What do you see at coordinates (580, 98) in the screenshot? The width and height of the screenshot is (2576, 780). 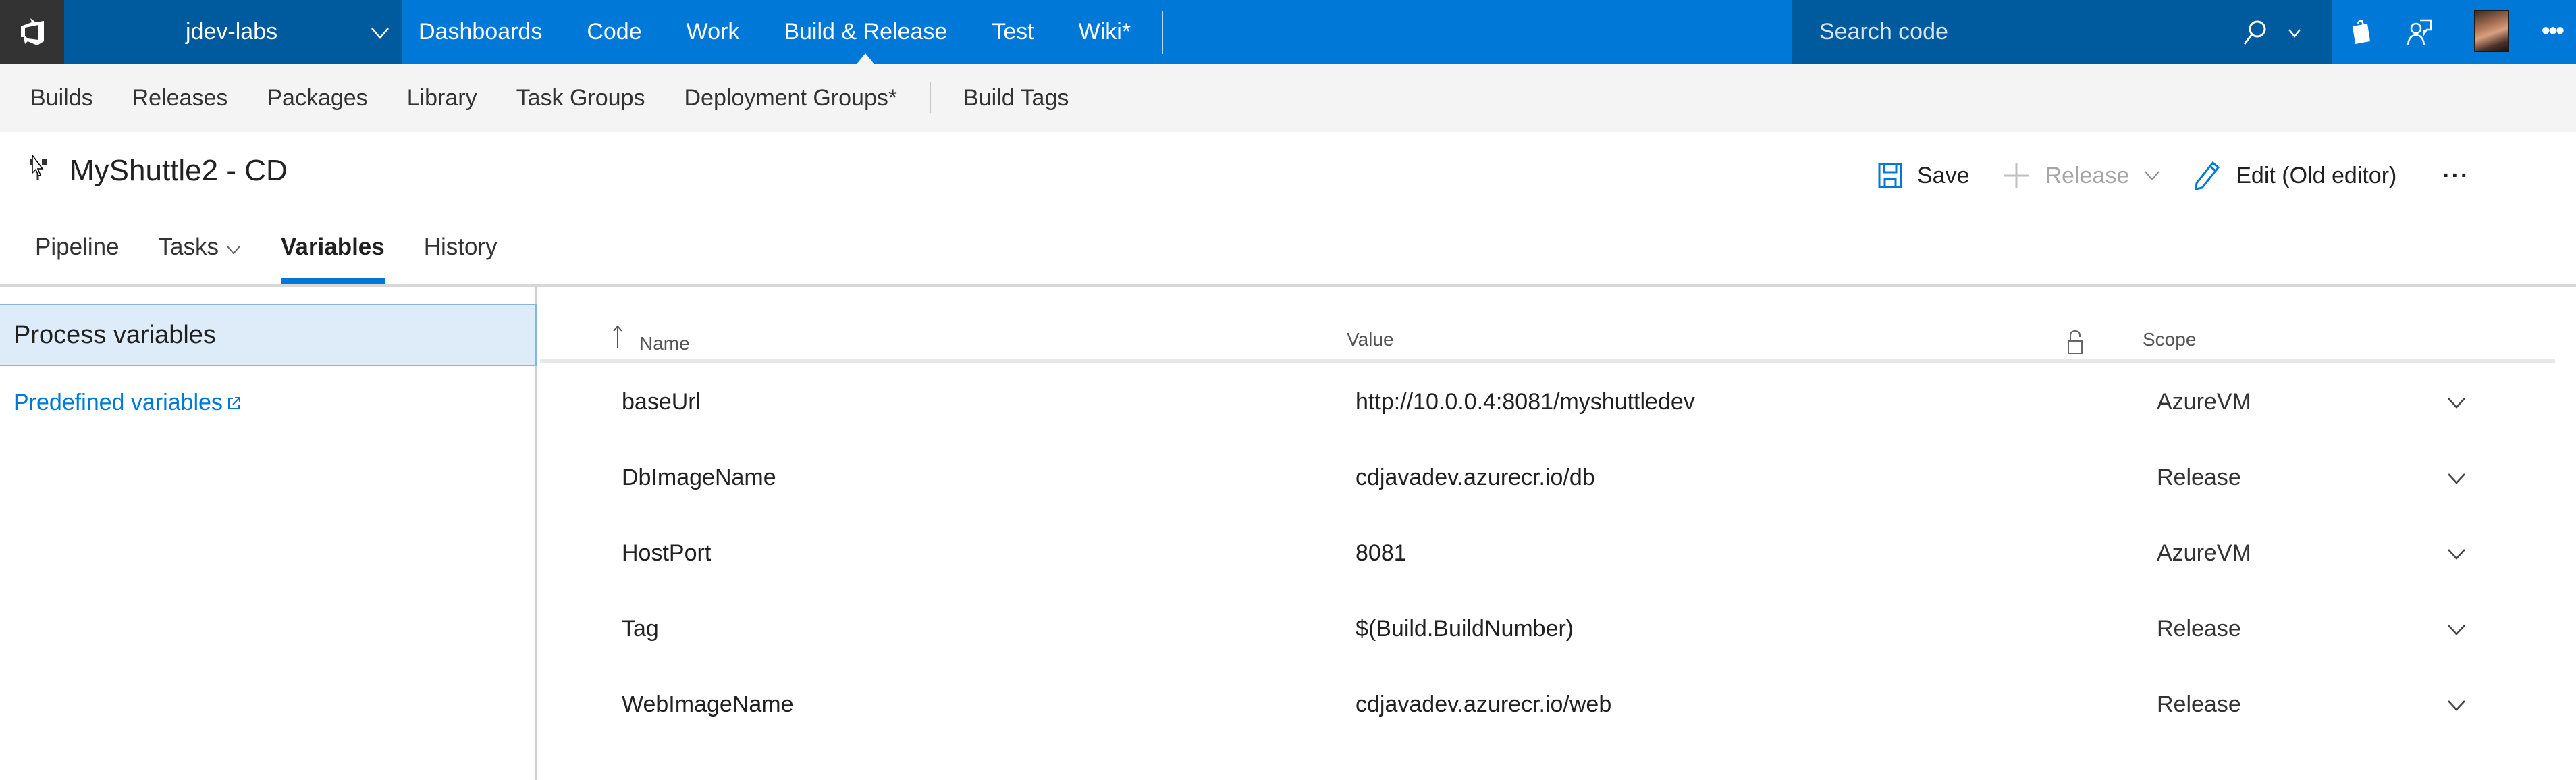 I see `subnav-task-groups: Task Groups` at bounding box center [580, 98].